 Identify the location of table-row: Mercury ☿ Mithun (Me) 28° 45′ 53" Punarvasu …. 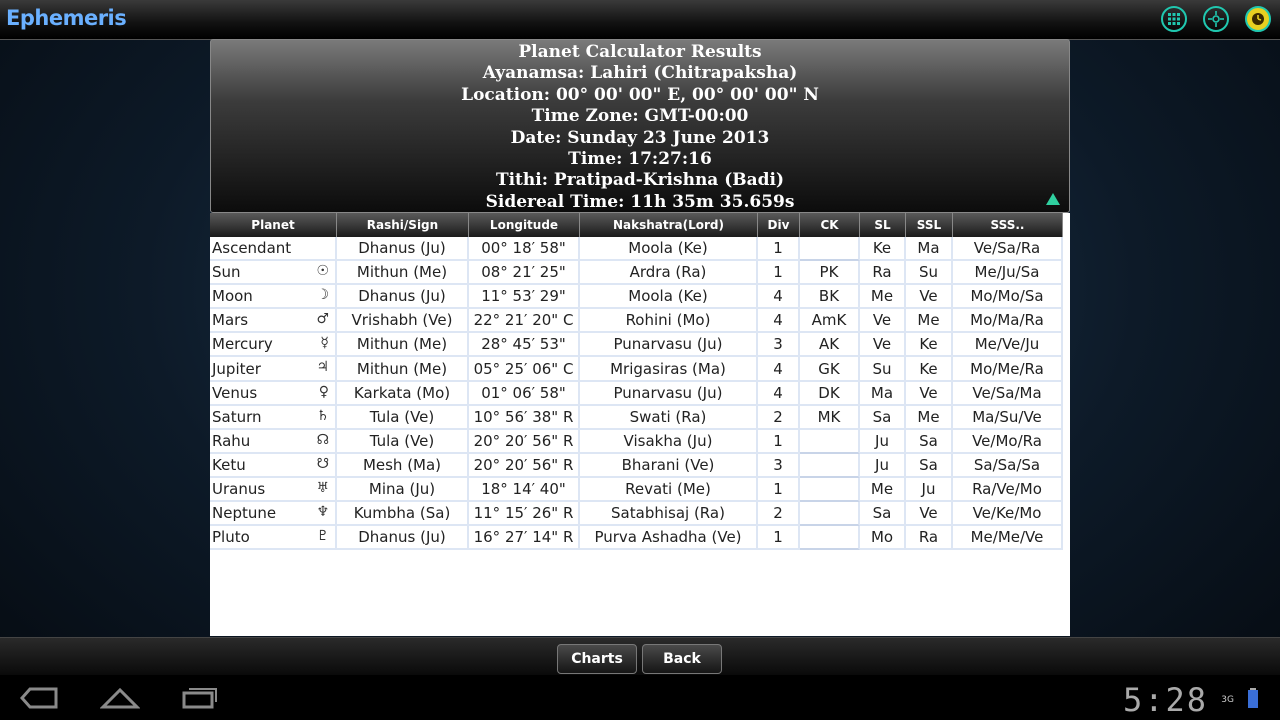
(636, 345).